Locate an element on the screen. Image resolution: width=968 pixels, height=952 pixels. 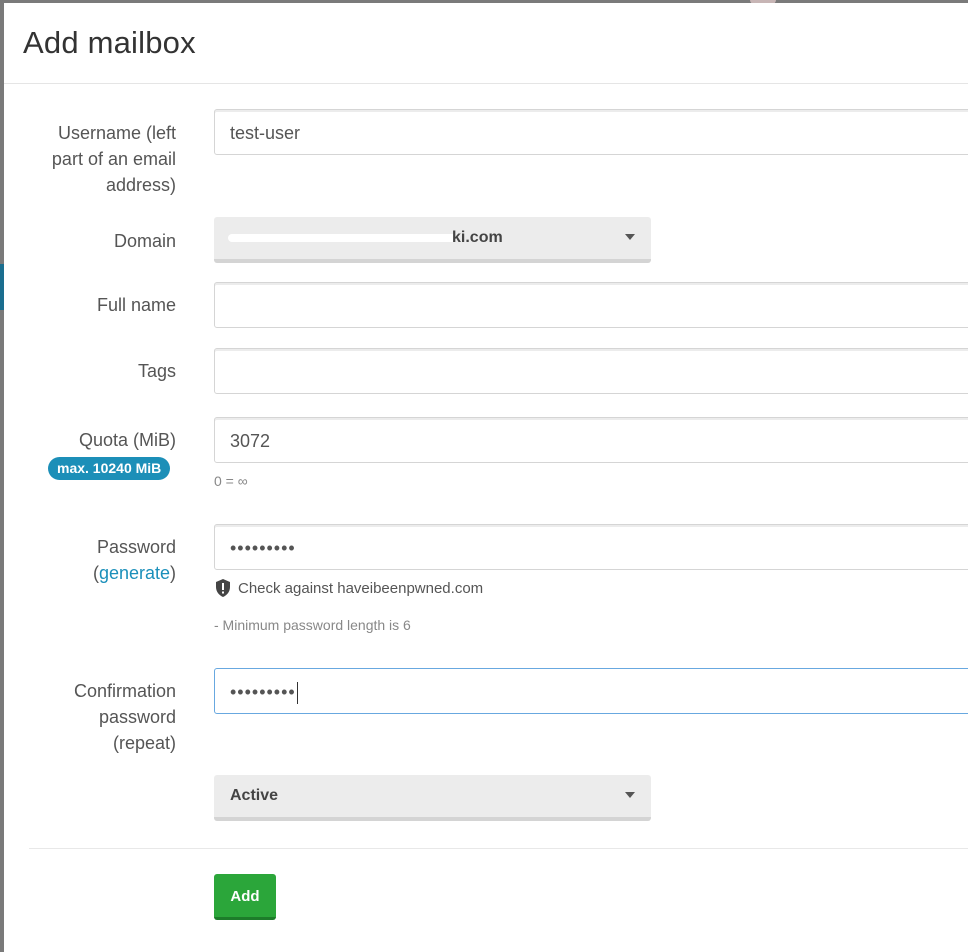
pwned-check-text: Check against haveibeenpwned.com is located at coordinates (361, 588).